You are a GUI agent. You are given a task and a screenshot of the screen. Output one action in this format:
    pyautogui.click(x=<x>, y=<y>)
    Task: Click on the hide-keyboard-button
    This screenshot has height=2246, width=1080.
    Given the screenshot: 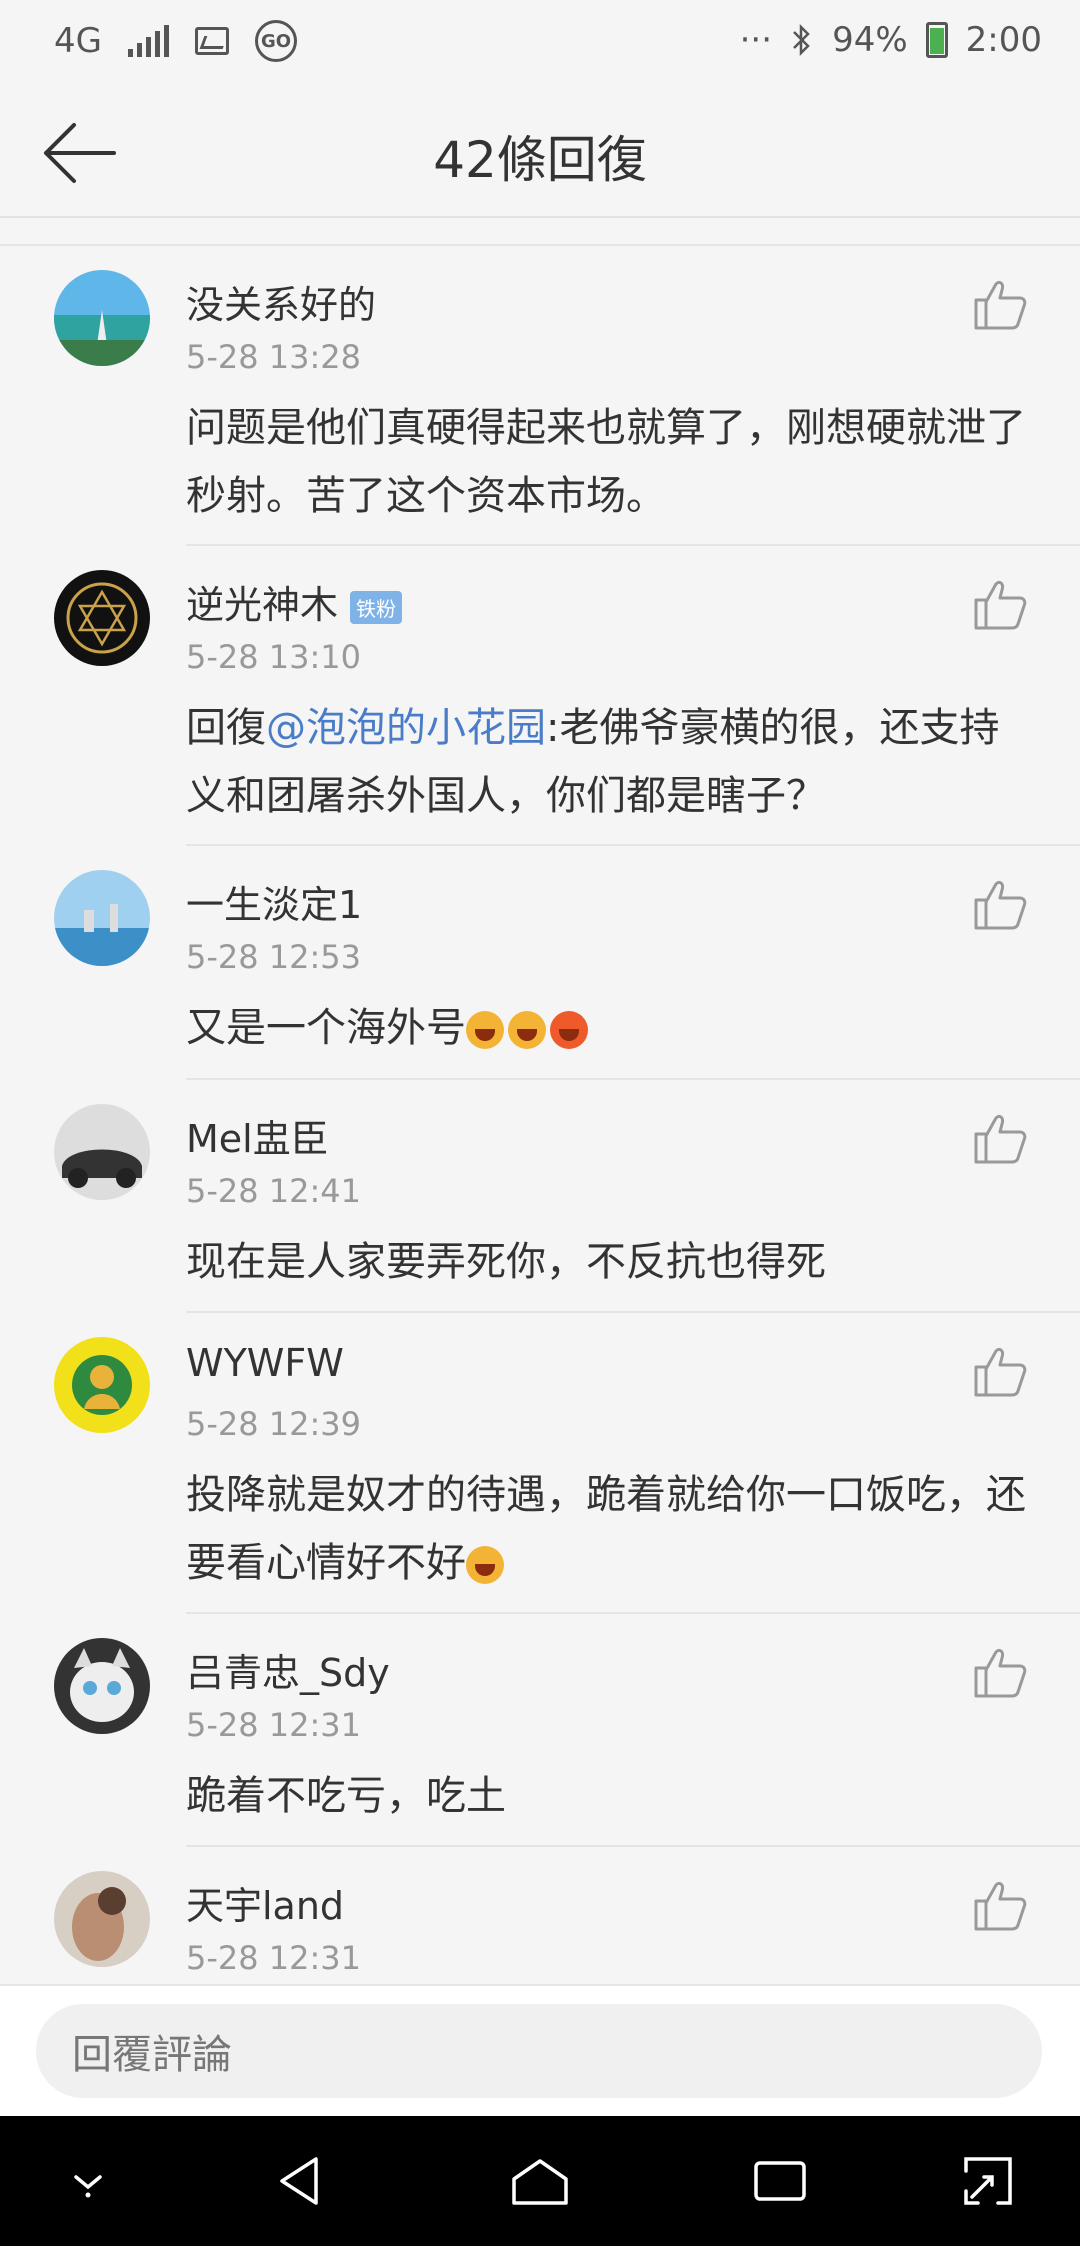 What is the action you would take?
    pyautogui.click(x=88, y=2181)
    